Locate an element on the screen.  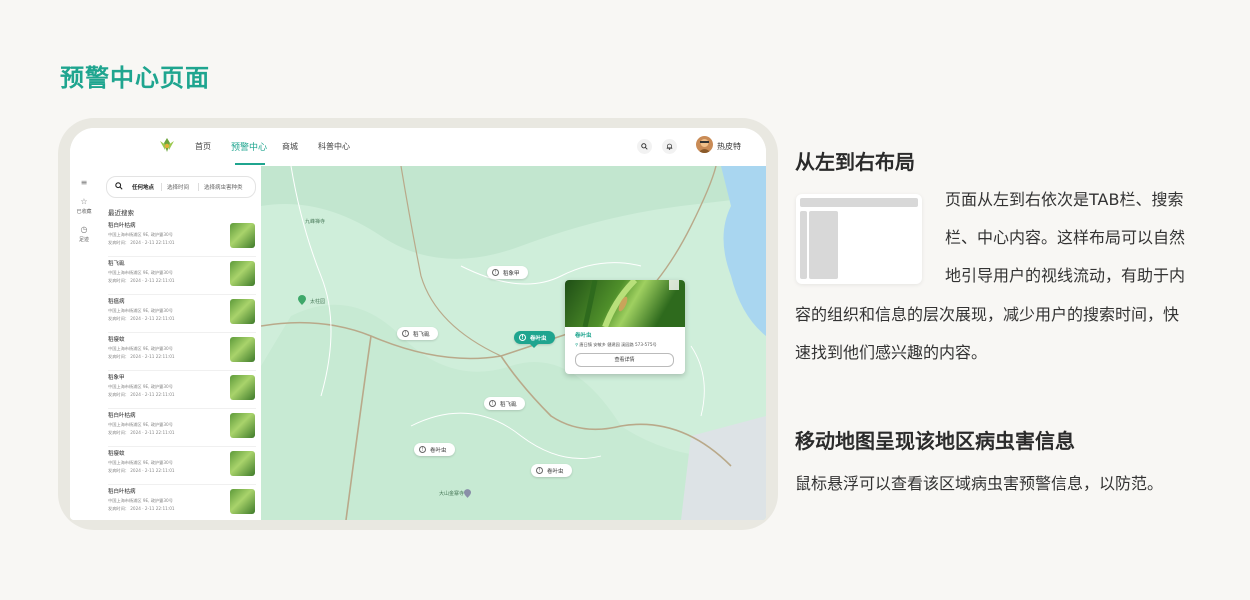
list-item-name: 稻飞虱 is located at coordinates (116, 264).